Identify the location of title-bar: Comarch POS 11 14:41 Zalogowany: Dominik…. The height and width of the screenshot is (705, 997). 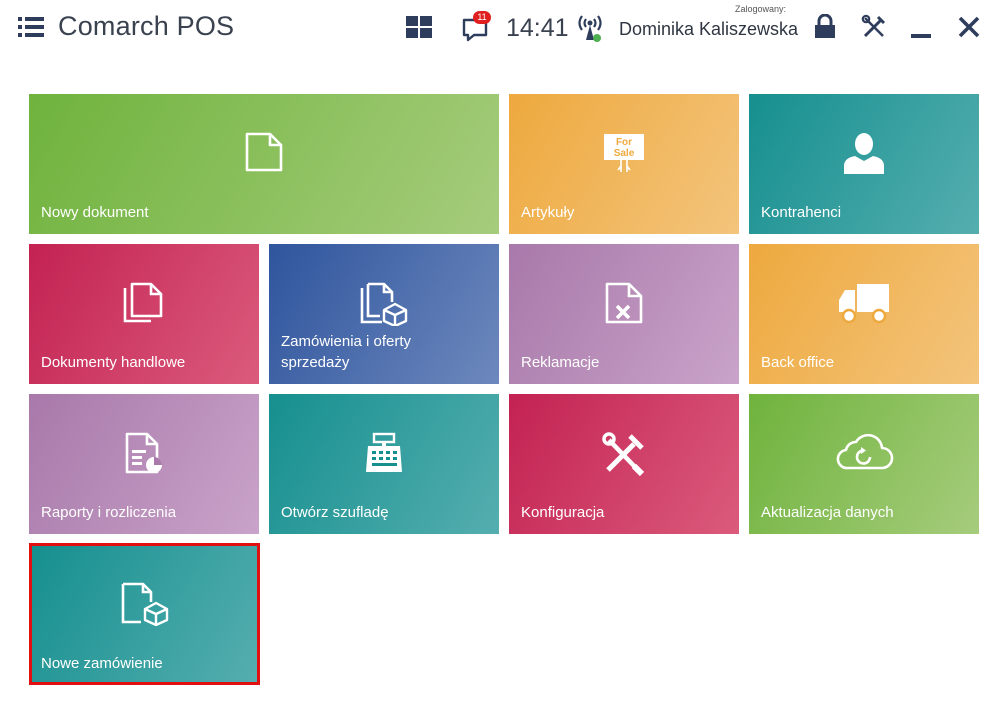
(498, 29).